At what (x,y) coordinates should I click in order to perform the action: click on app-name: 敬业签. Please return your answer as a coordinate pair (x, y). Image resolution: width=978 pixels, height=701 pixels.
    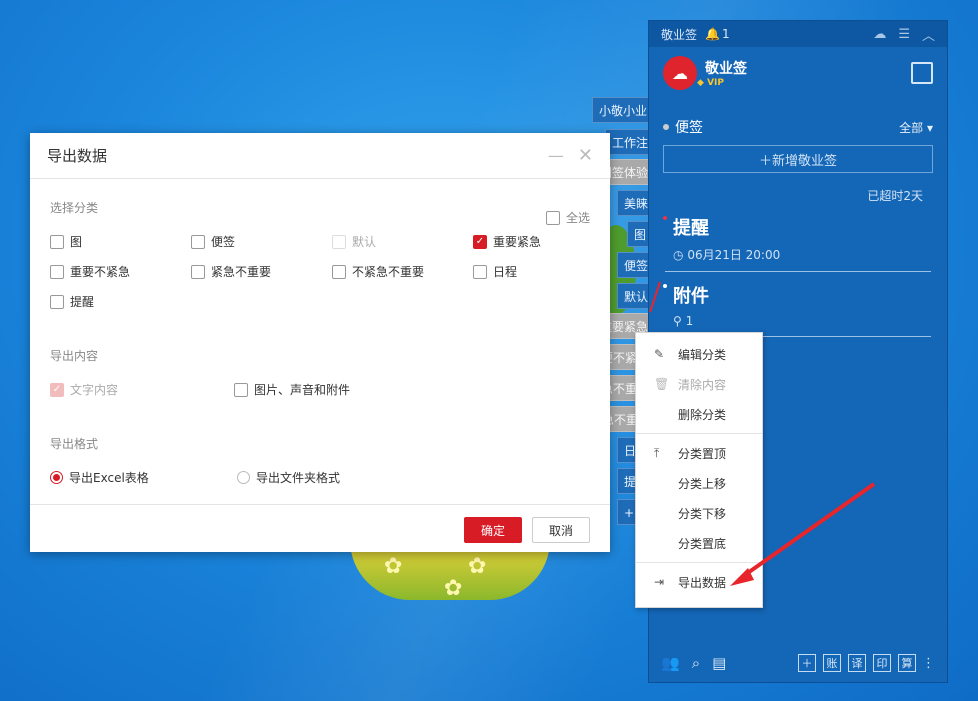
    Looking at the image, I should click on (679, 34).